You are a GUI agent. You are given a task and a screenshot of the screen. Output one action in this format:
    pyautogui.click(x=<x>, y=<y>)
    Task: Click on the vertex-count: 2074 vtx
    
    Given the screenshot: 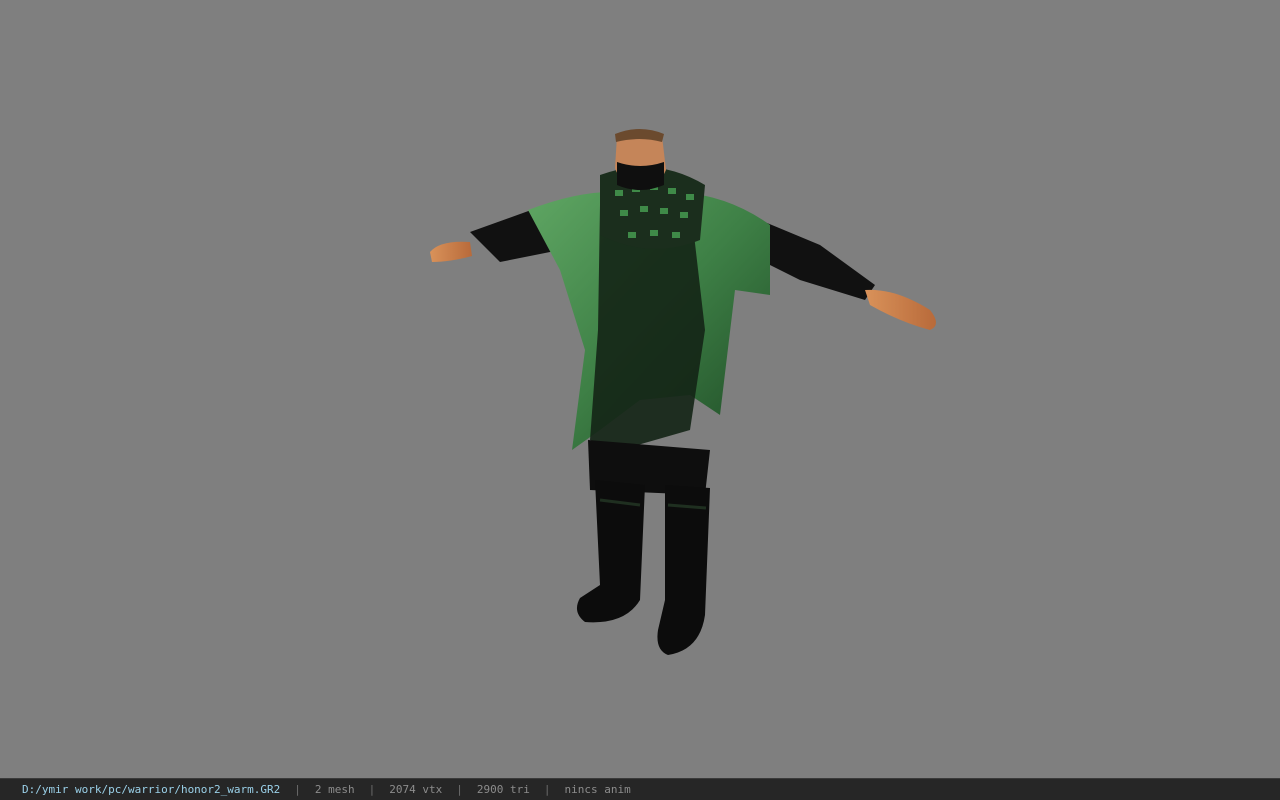 What is the action you would take?
    pyautogui.click(x=416, y=789)
    